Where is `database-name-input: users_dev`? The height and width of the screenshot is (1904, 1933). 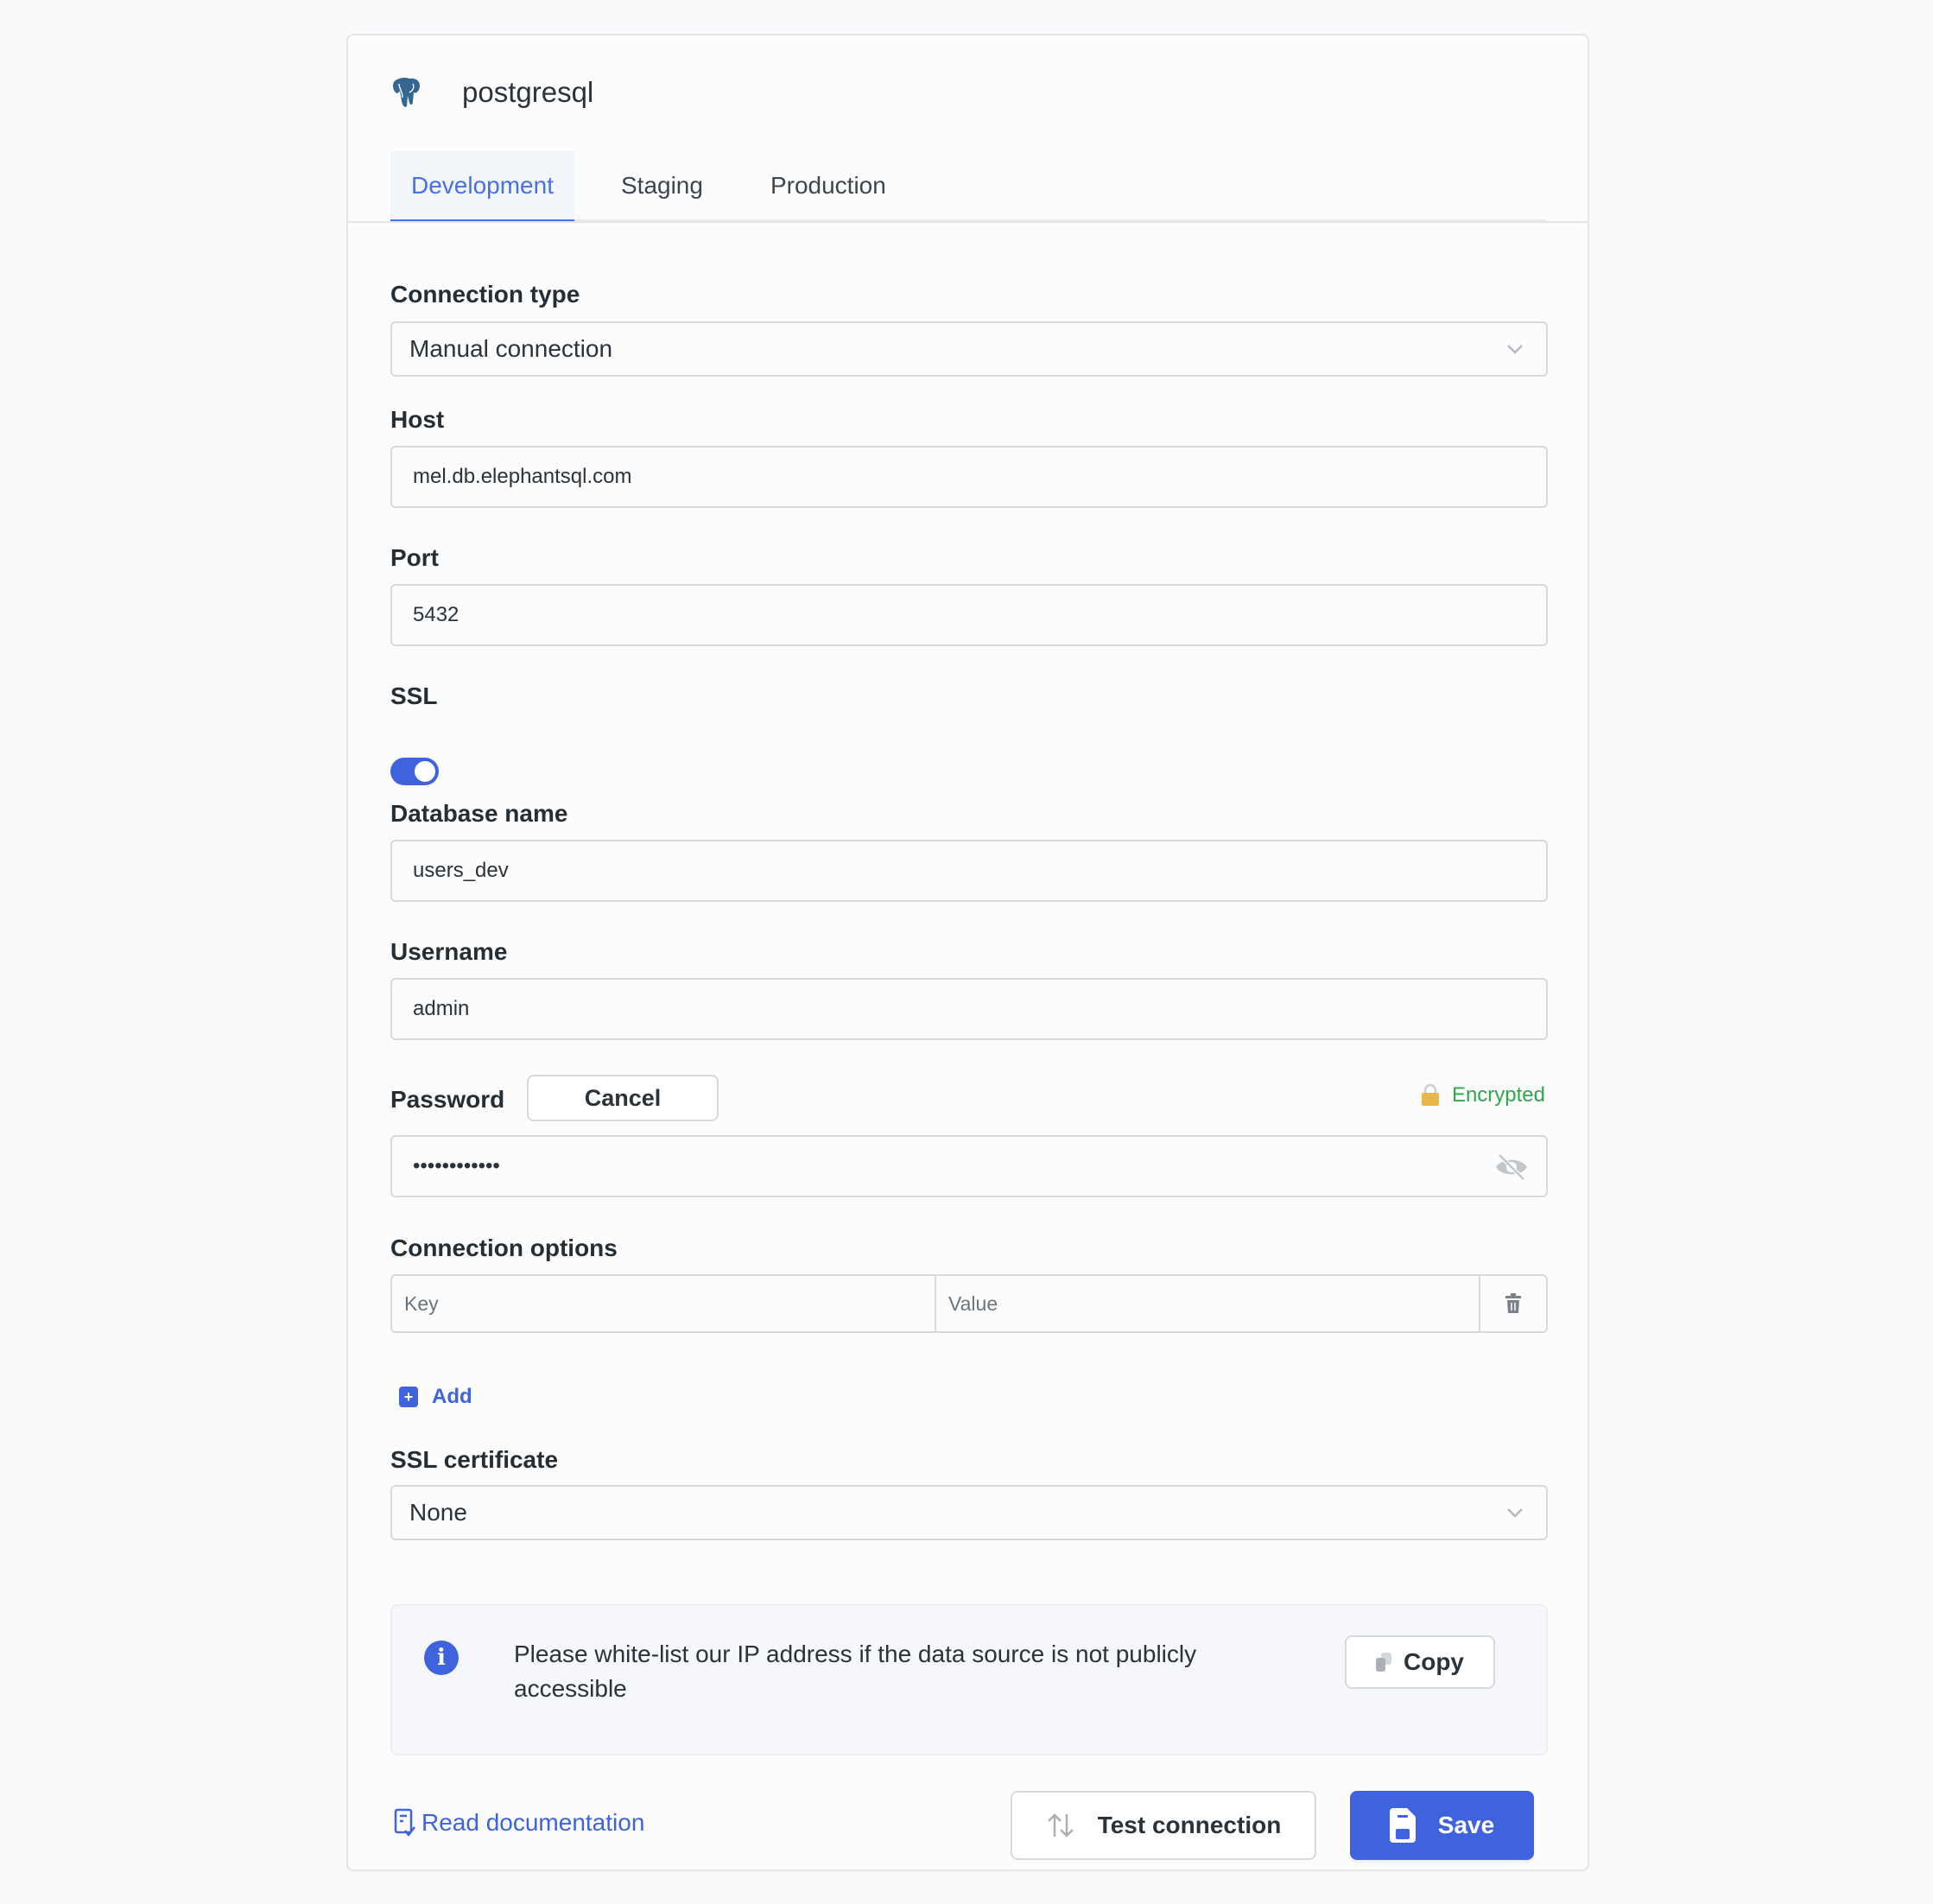 database-name-input: users_dev is located at coordinates (969, 871).